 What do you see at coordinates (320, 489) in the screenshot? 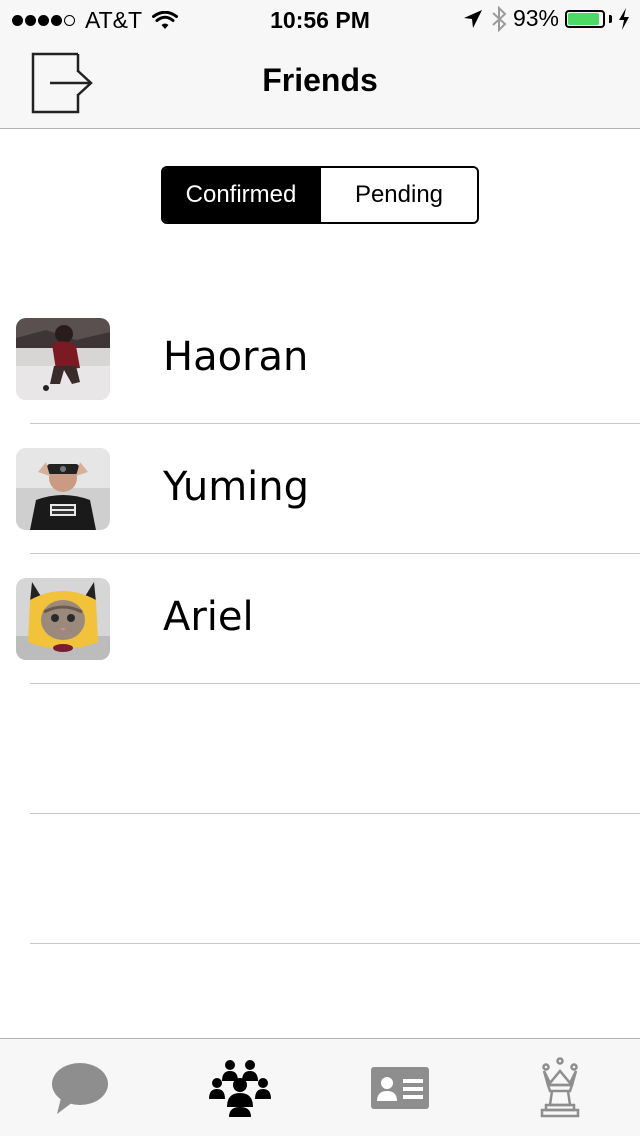
I see `list-item: Yuming` at bounding box center [320, 489].